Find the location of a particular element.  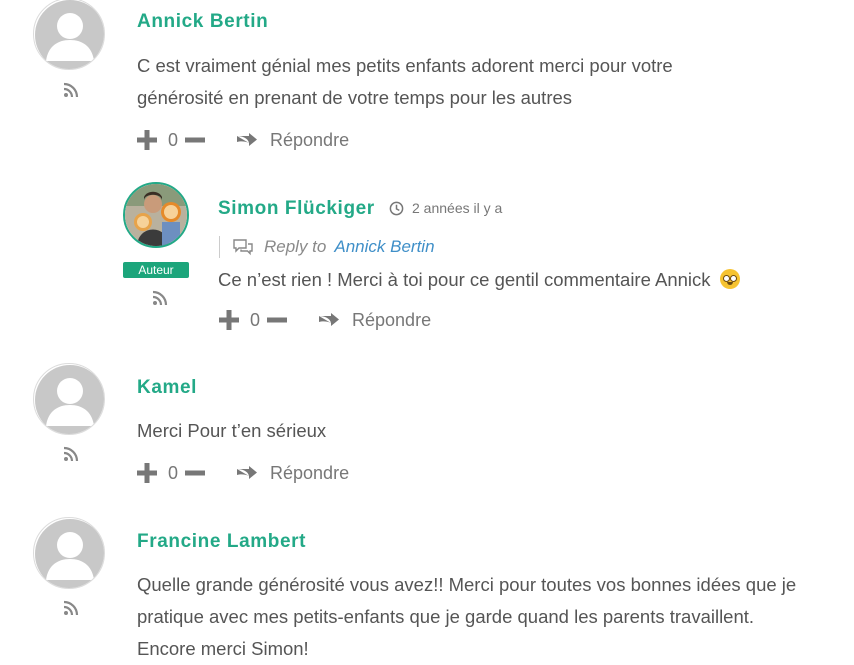

comments-icon is located at coordinates (243, 247).